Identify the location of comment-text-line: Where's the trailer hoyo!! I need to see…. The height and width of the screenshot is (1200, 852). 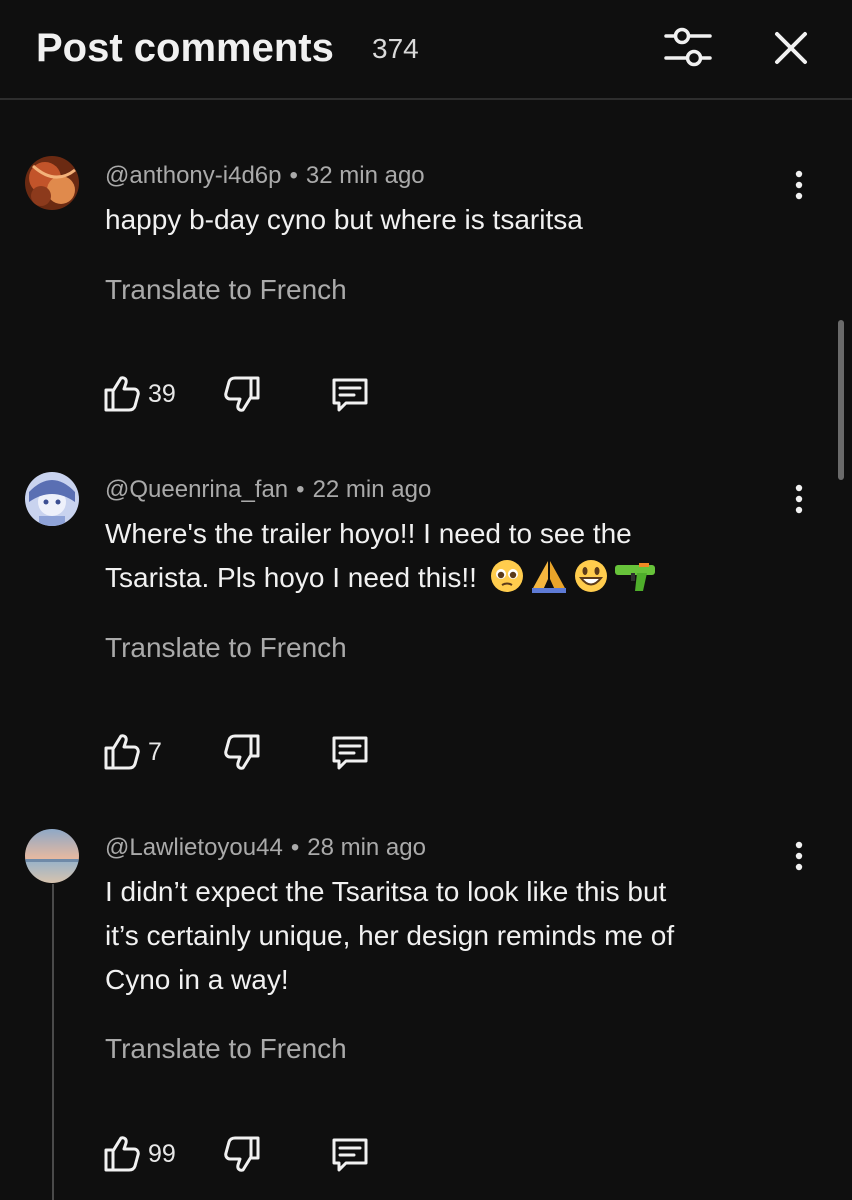
(368, 533).